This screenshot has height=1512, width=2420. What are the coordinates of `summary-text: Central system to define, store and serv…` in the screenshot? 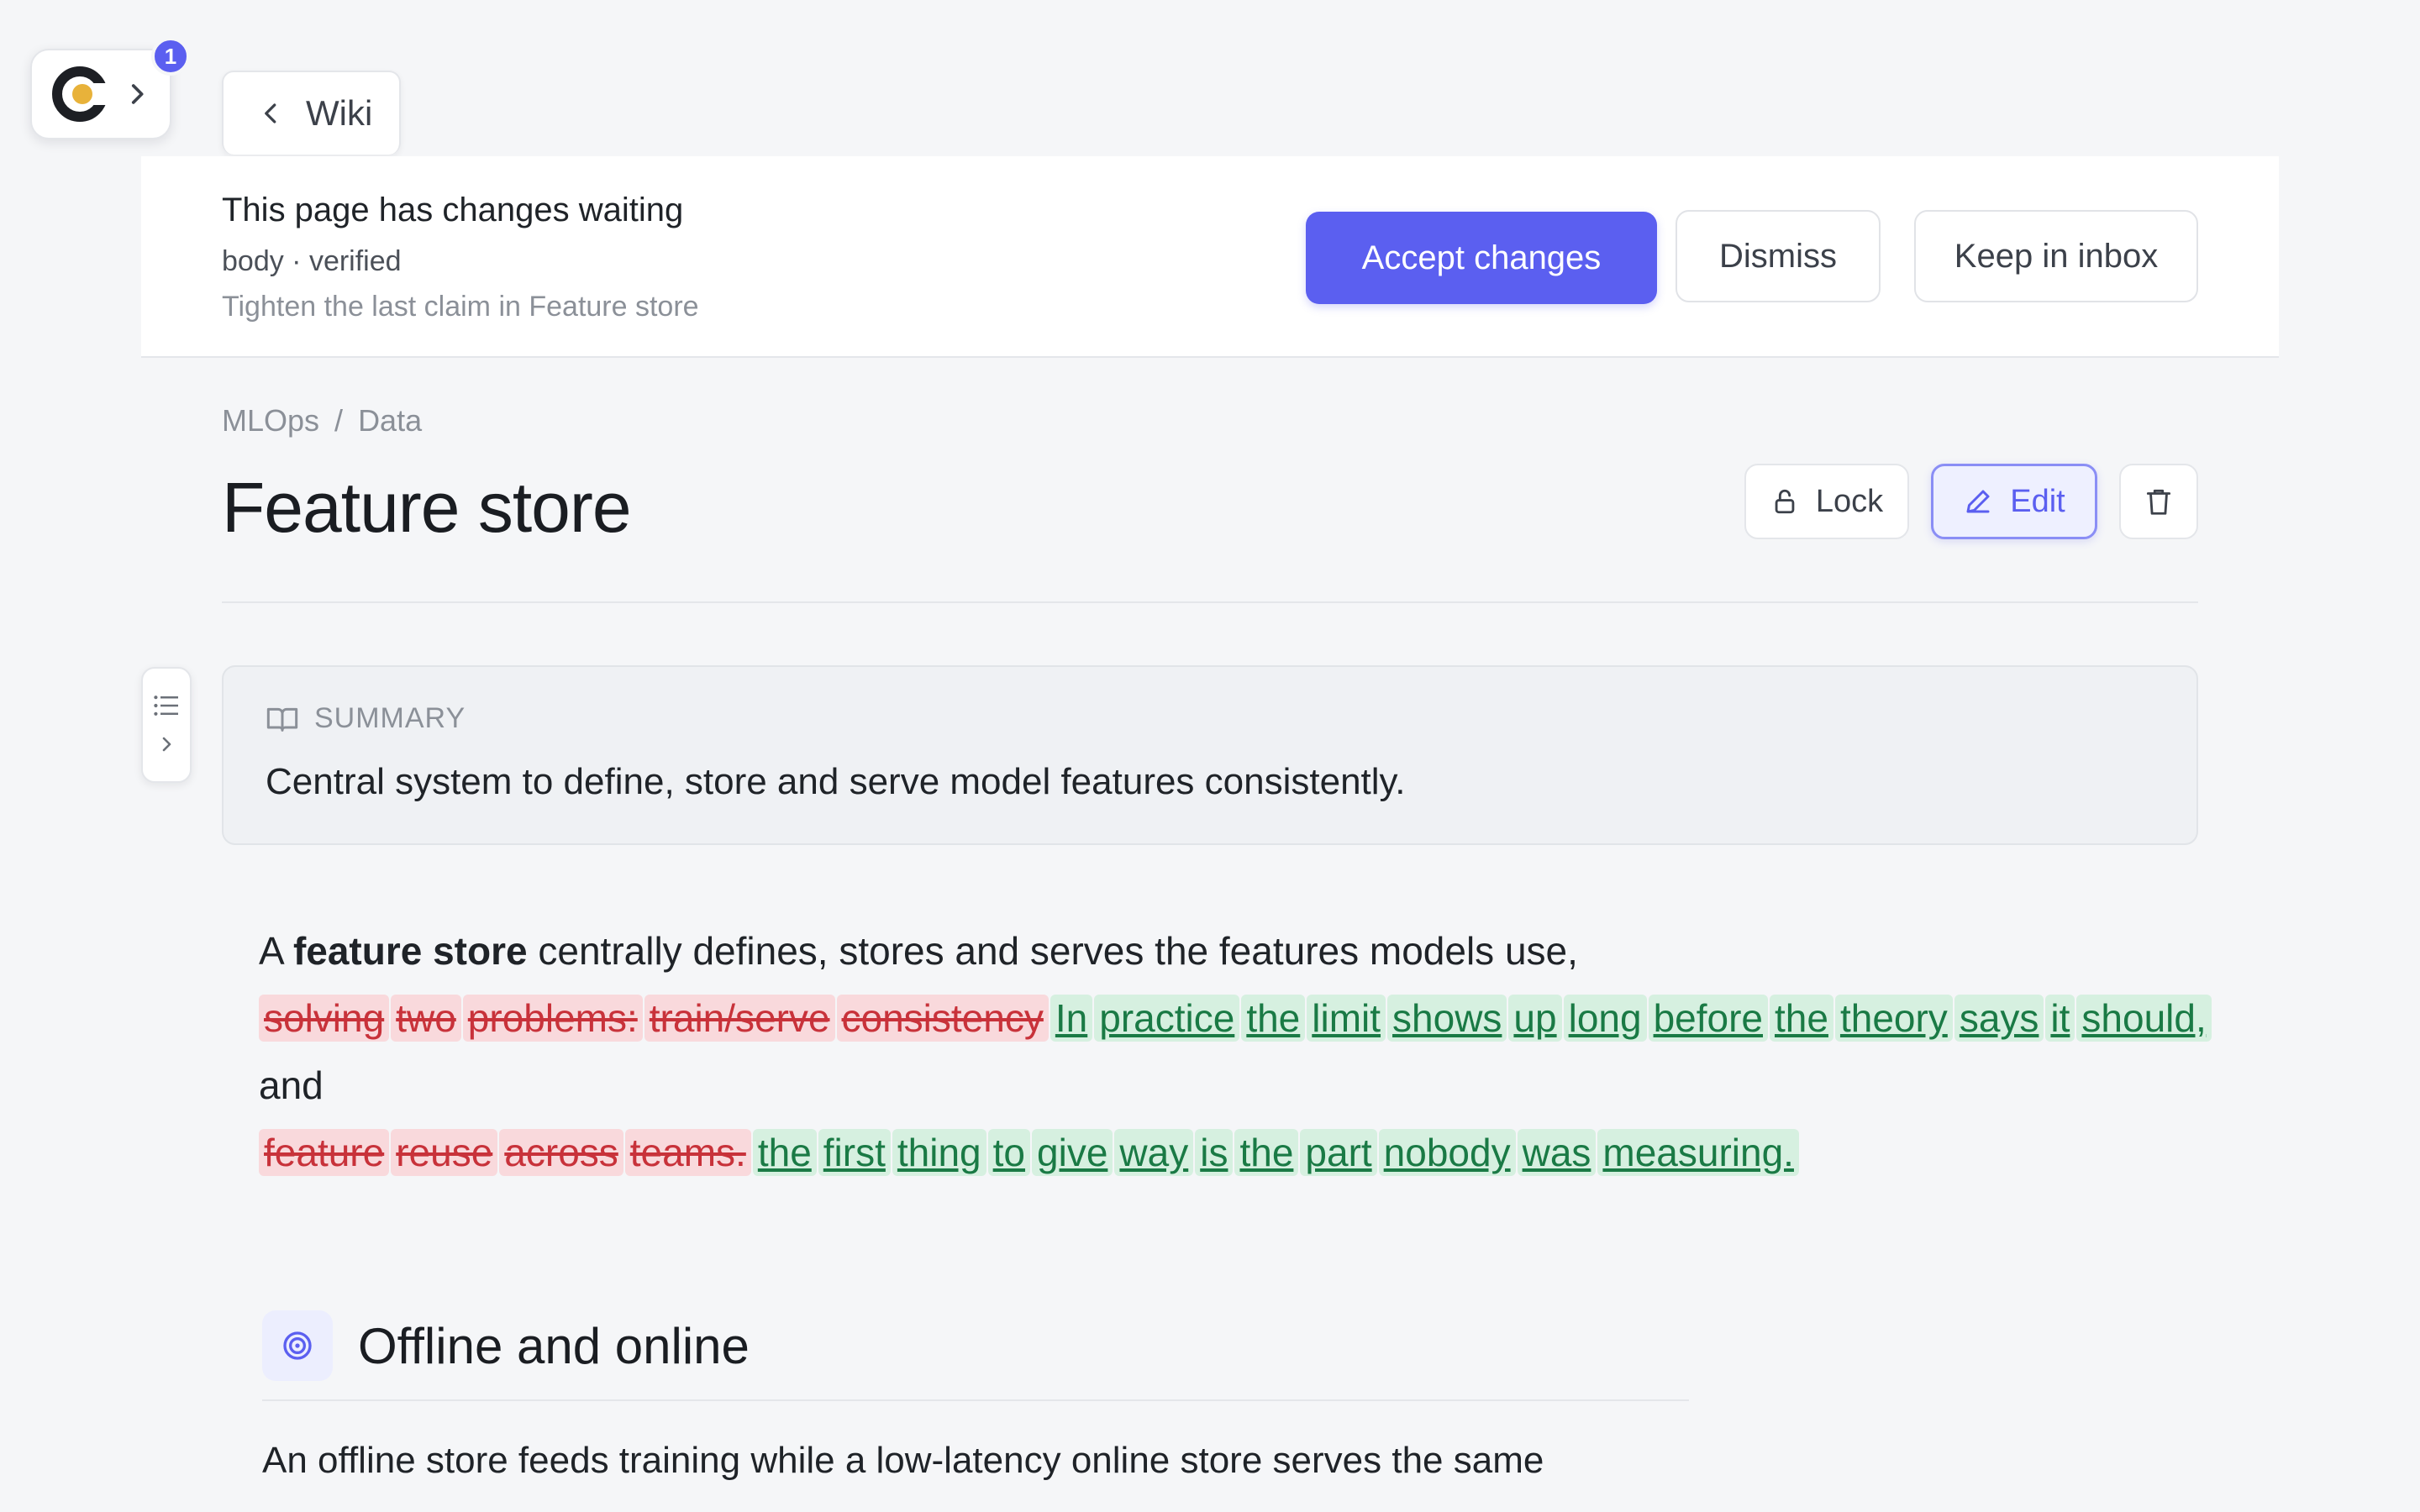 It's located at (836, 781).